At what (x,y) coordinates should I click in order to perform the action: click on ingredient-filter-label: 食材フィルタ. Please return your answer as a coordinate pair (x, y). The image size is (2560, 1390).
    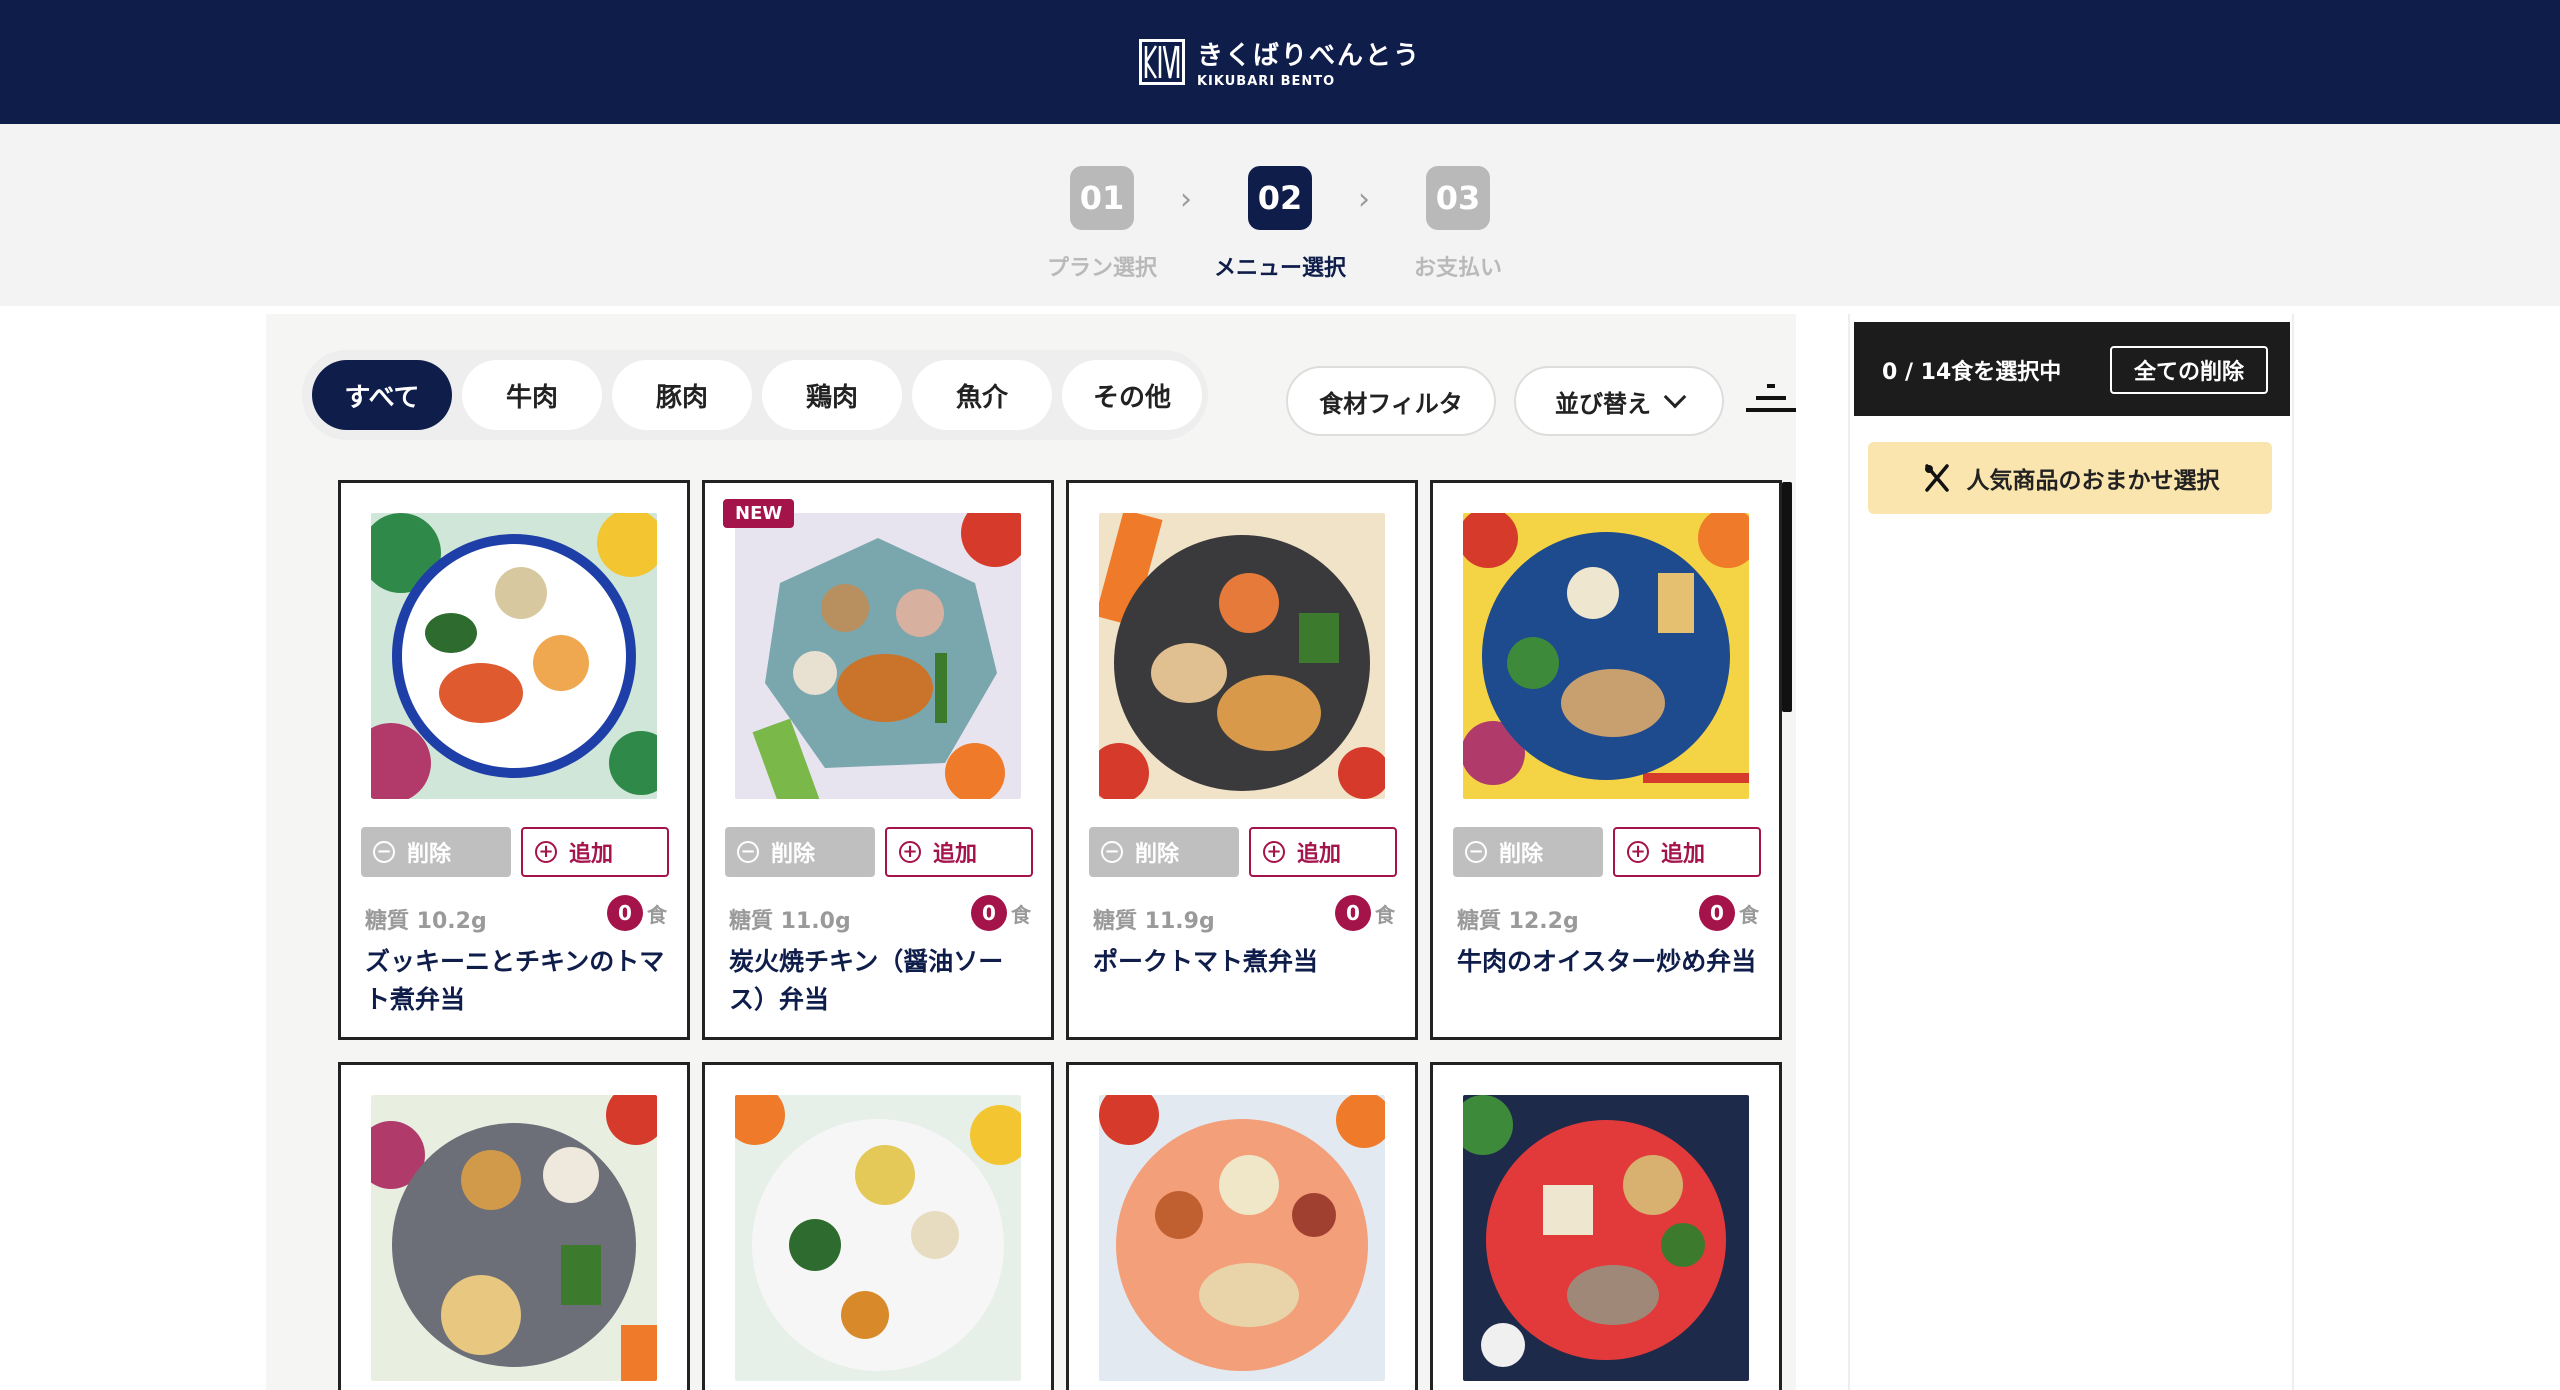
    Looking at the image, I should click on (1391, 403).